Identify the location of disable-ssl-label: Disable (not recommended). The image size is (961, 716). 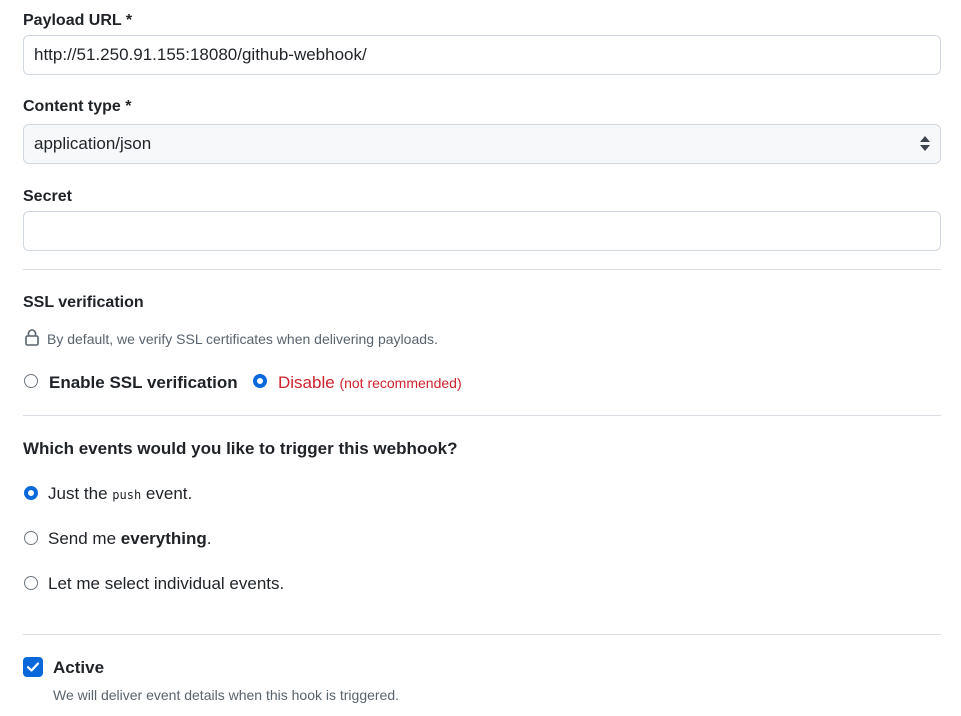
(370, 383).